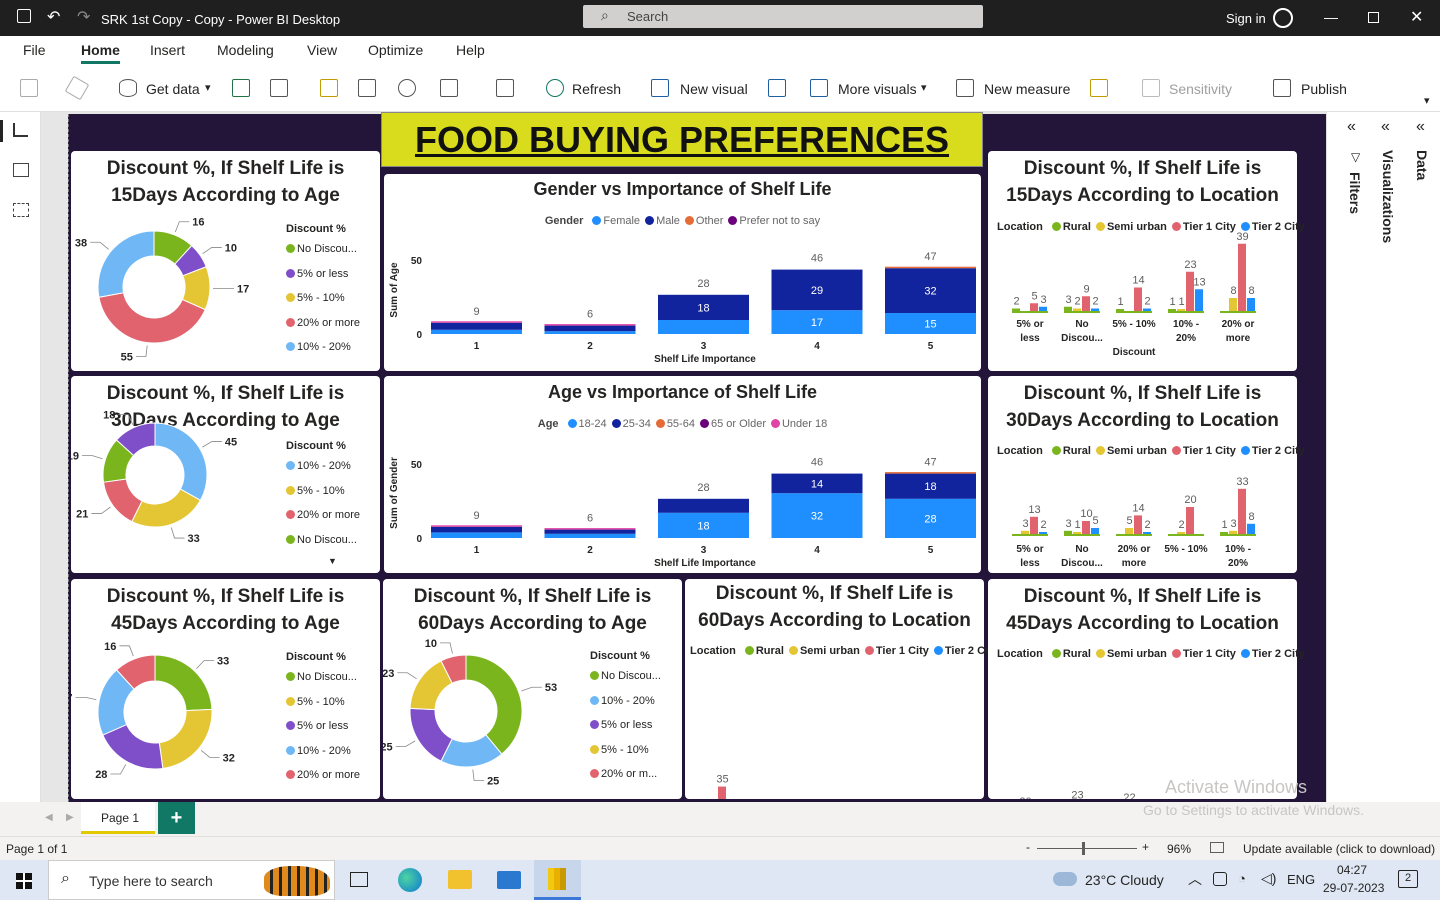  What do you see at coordinates (1145, 847) in the screenshot?
I see `zoom-in-button: +` at bounding box center [1145, 847].